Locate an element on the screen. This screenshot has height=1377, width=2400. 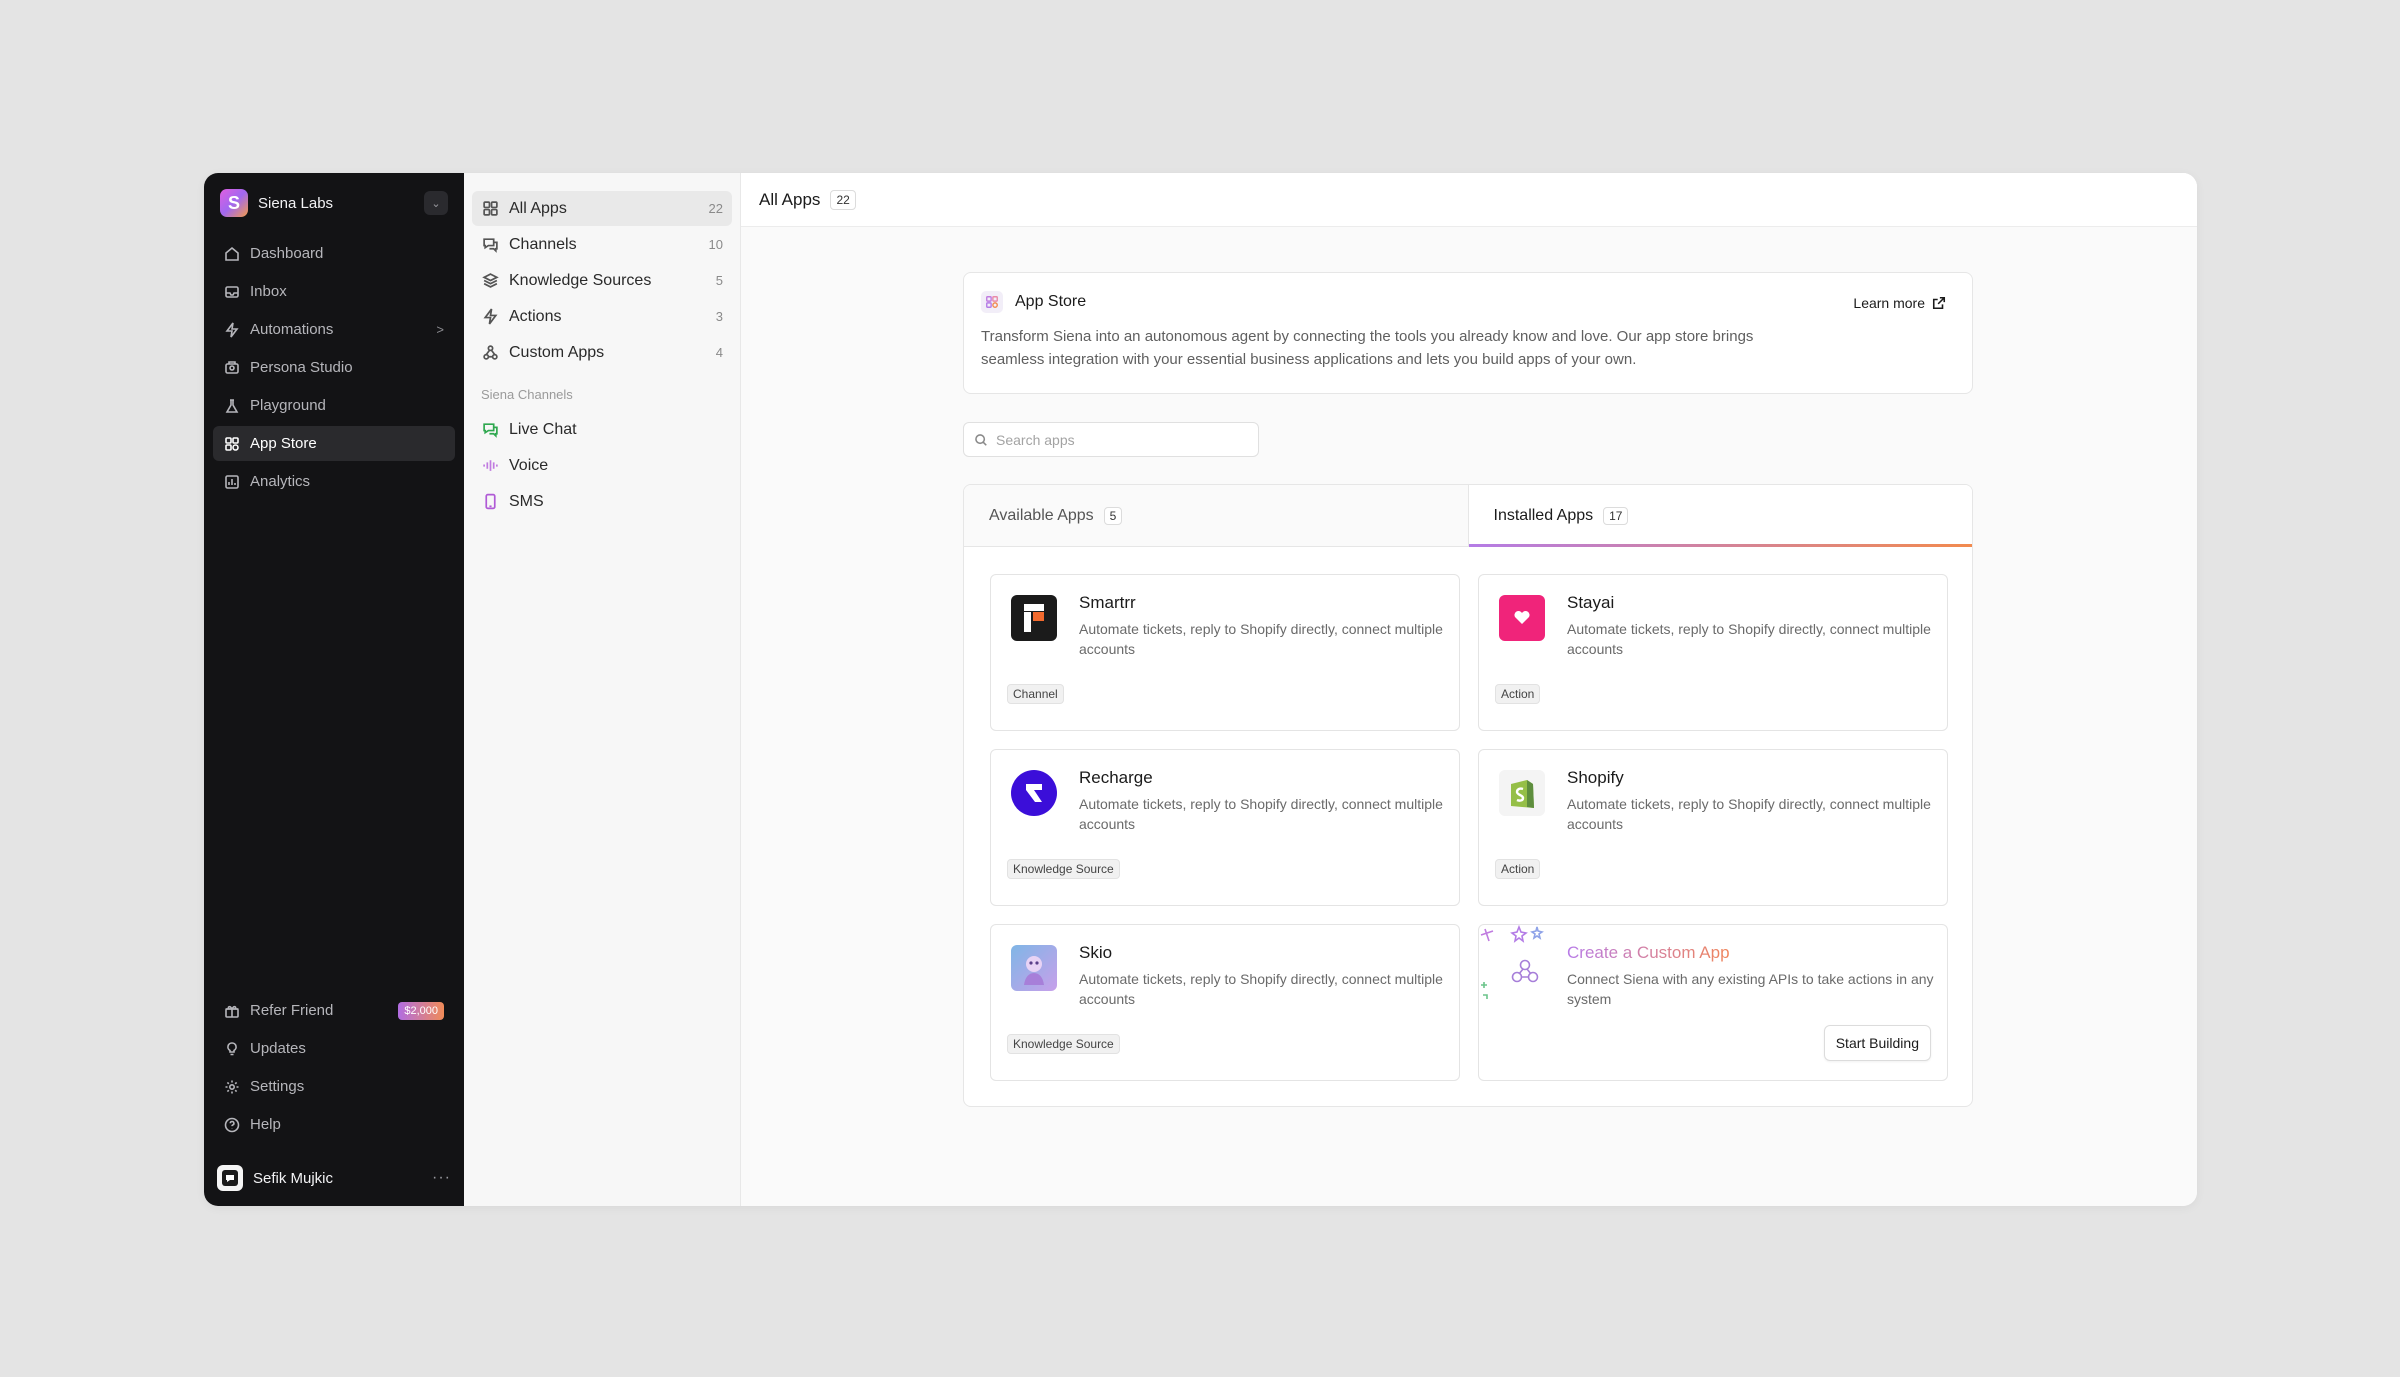
subnav-item-count: 3 is located at coordinates (719, 316).